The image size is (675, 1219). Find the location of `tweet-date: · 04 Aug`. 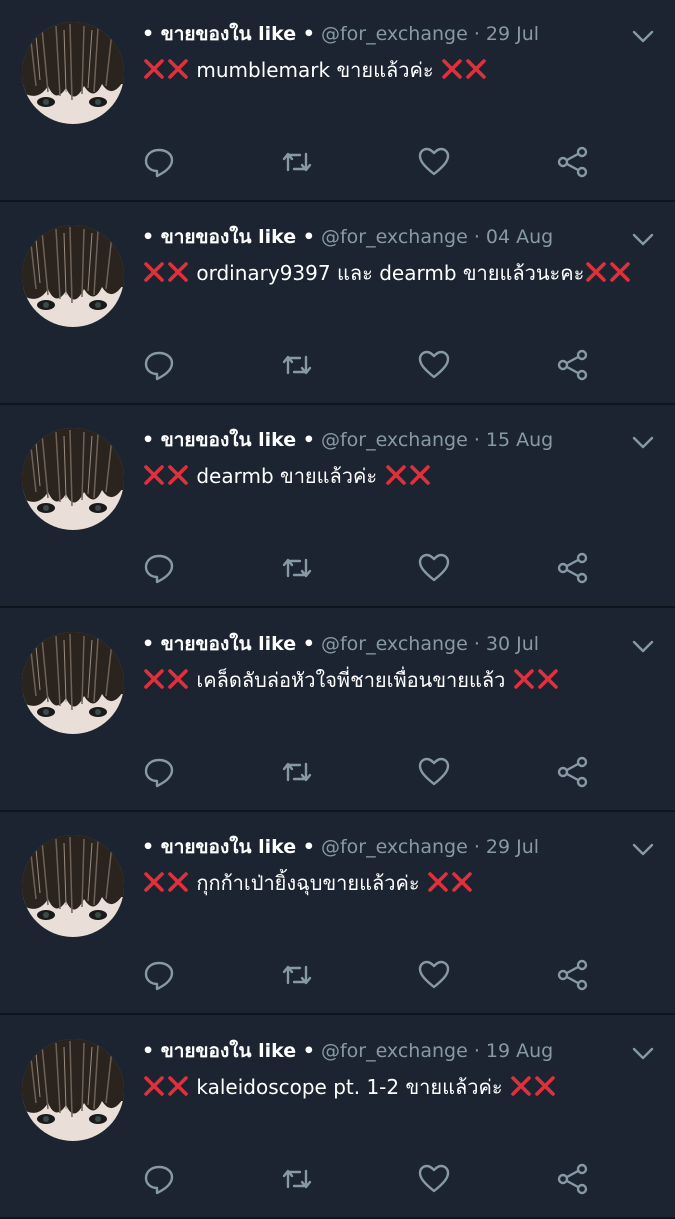

tweet-date: · 04 Aug is located at coordinates (513, 237).